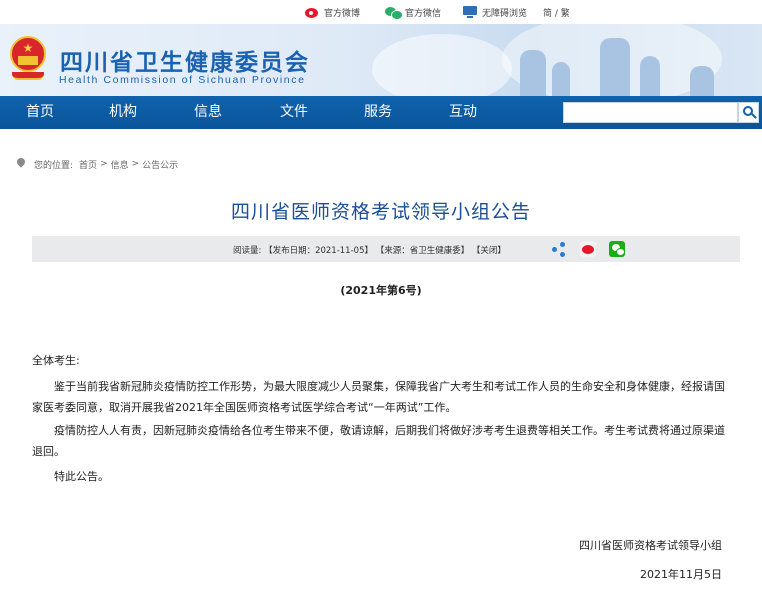 Image resolution: width=762 pixels, height=612 pixels. What do you see at coordinates (422, 251) in the screenshot?
I see `article-source: 【来源：省卫生健康委】` at bounding box center [422, 251].